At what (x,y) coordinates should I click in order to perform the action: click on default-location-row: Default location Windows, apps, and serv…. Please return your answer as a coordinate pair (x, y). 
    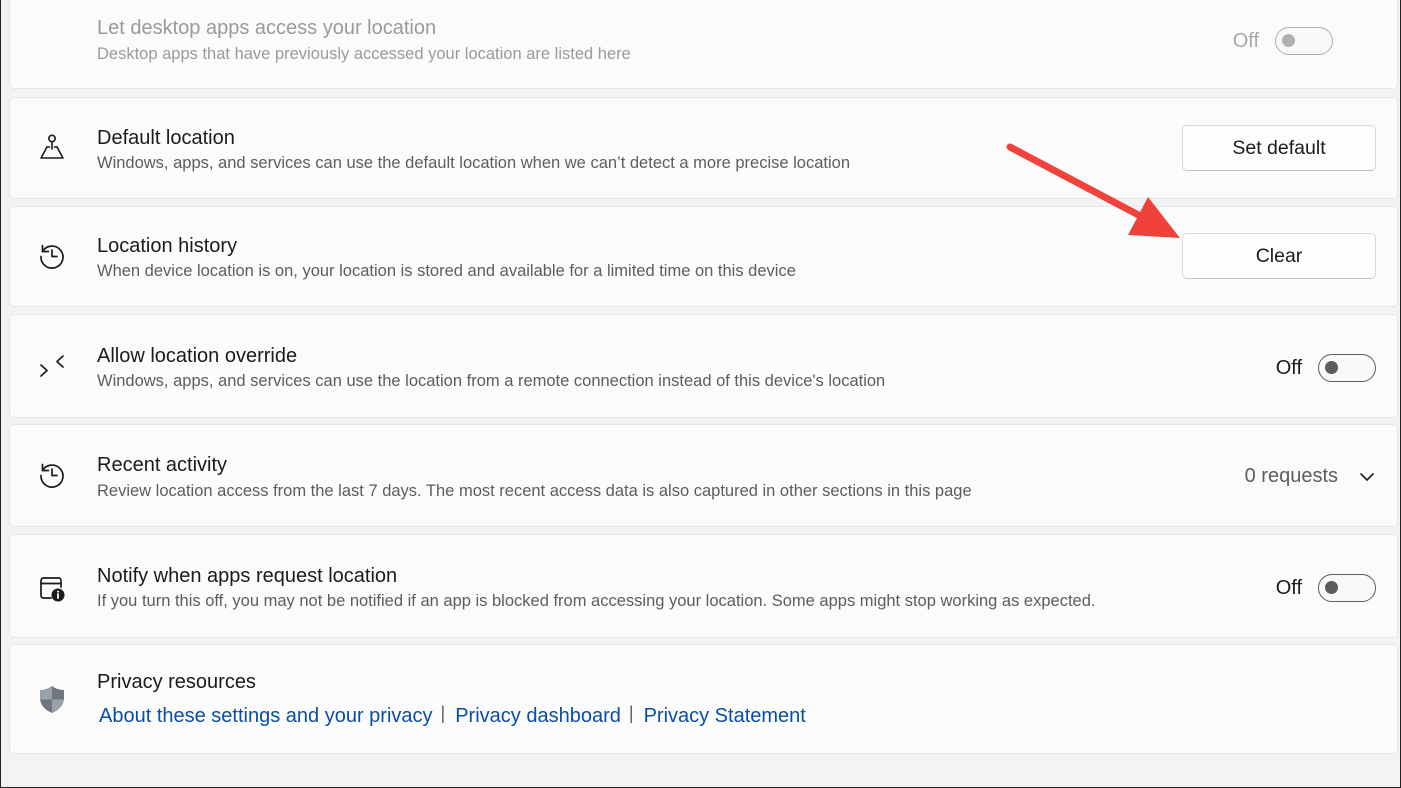
    Looking at the image, I should click on (703, 148).